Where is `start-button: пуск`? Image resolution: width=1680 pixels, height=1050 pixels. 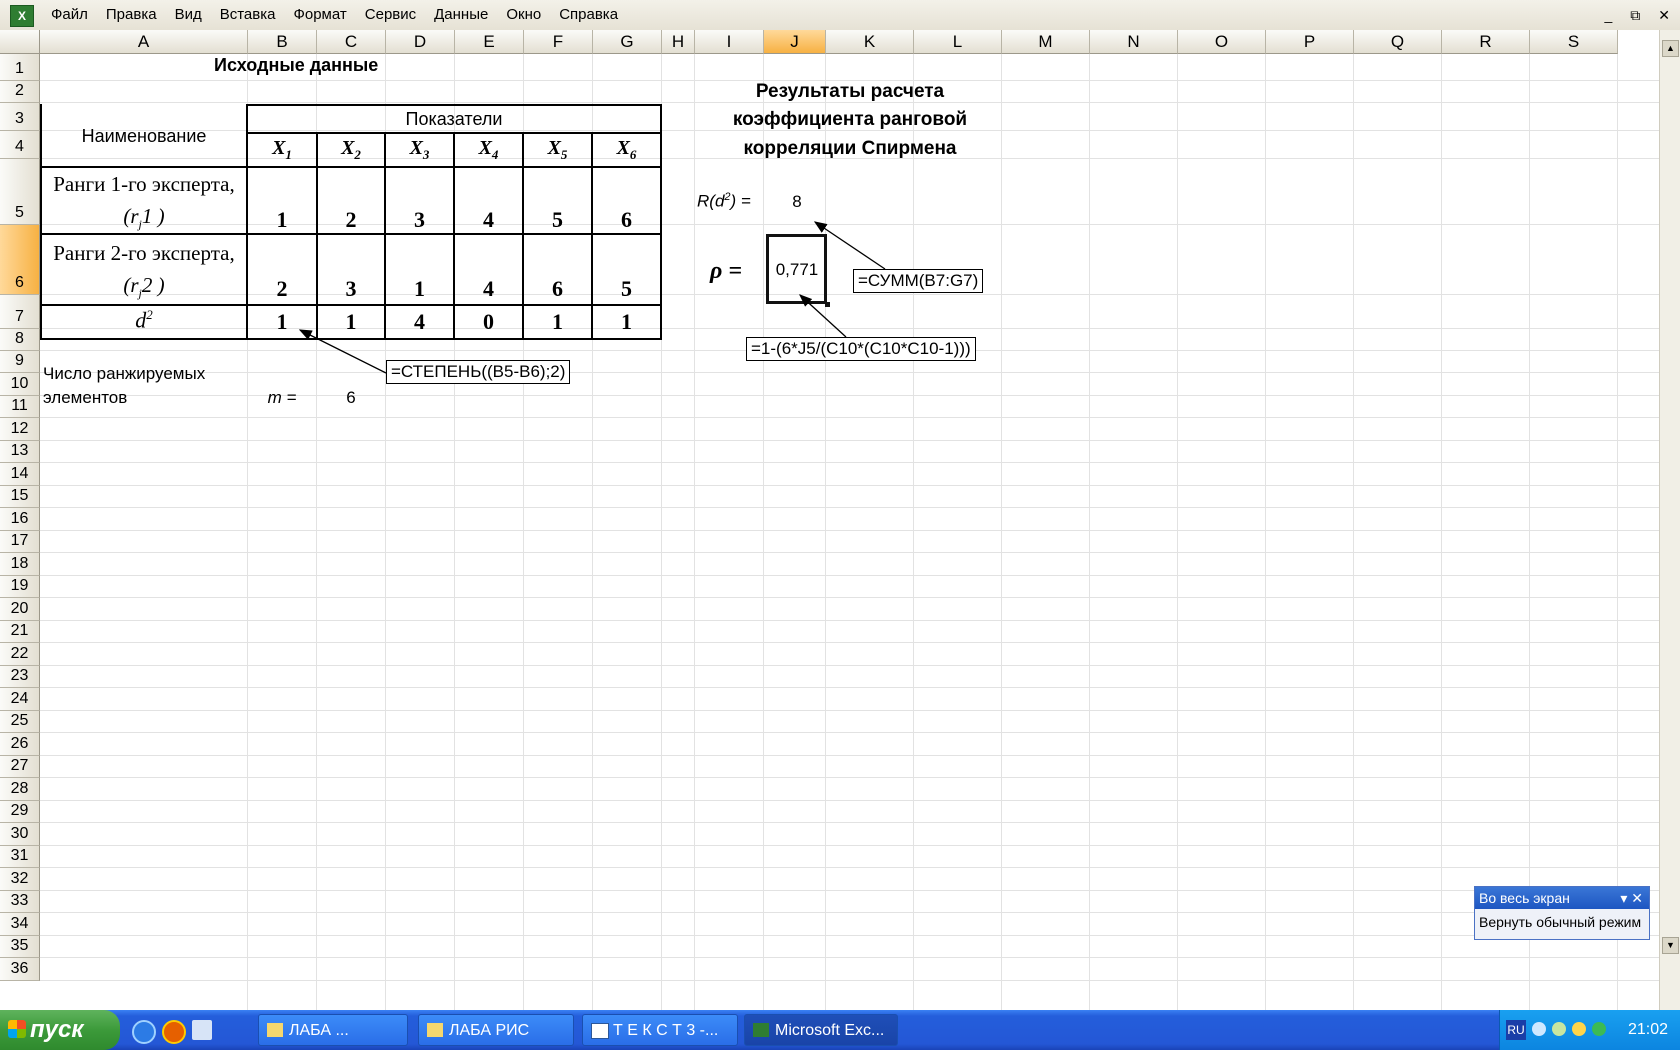 start-button: пуск is located at coordinates (60, 1030).